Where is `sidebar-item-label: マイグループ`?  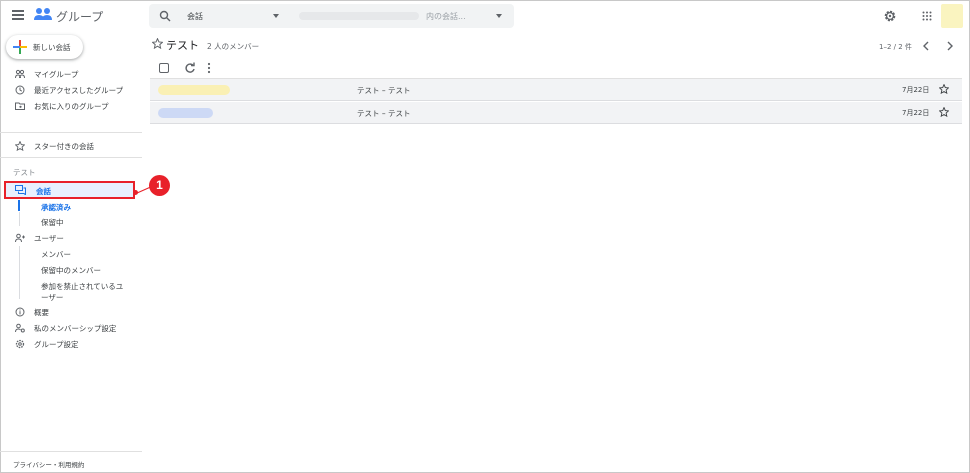
sidebar-item-label: マイグループ is located at coordinates (56, 74).